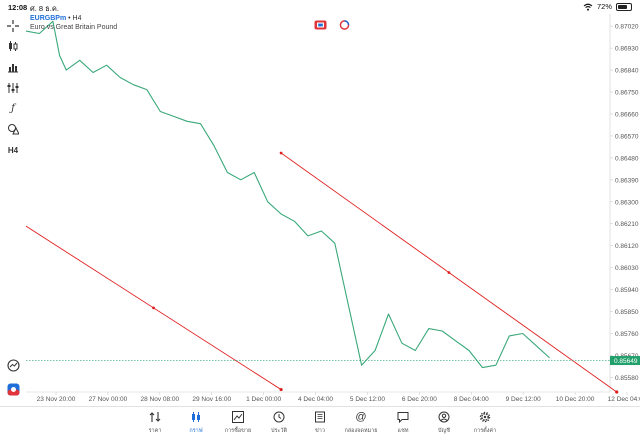 The height and width of the screenshot is (447, 640). What do you see at coordinates (74, 27) in the screenshot?
I see `symbol-description: Euro vs Great Britain Pound` at bounding box center [74, 27].